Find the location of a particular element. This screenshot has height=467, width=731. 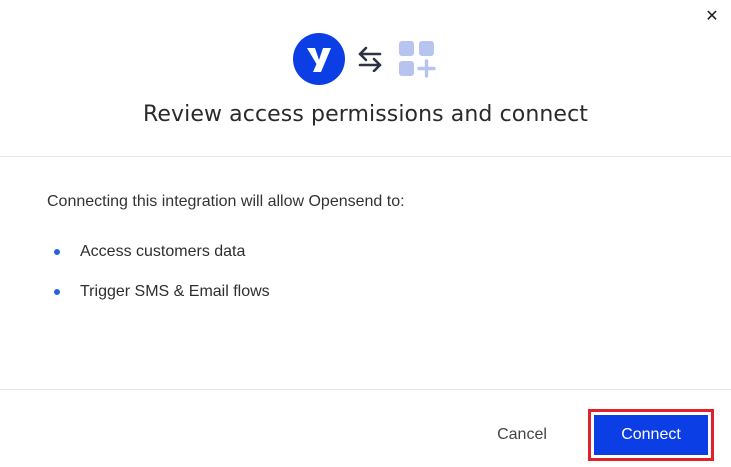

list-item: Trigger SMS & Email flows is located at coordinates (367, 292).